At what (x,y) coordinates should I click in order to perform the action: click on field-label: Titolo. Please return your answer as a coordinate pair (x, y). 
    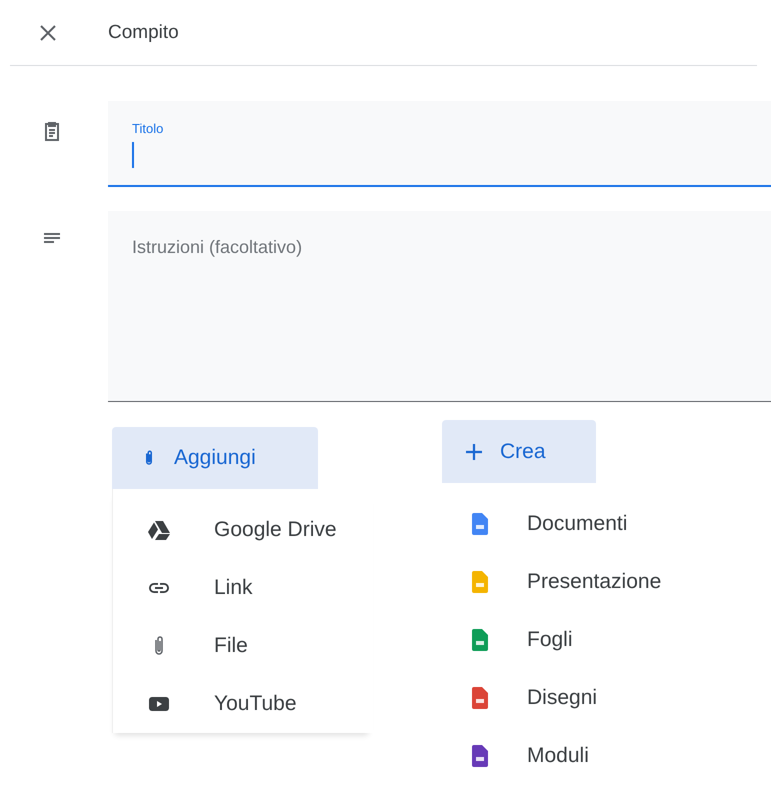
    Looking at the image, I should click on (148, 128).